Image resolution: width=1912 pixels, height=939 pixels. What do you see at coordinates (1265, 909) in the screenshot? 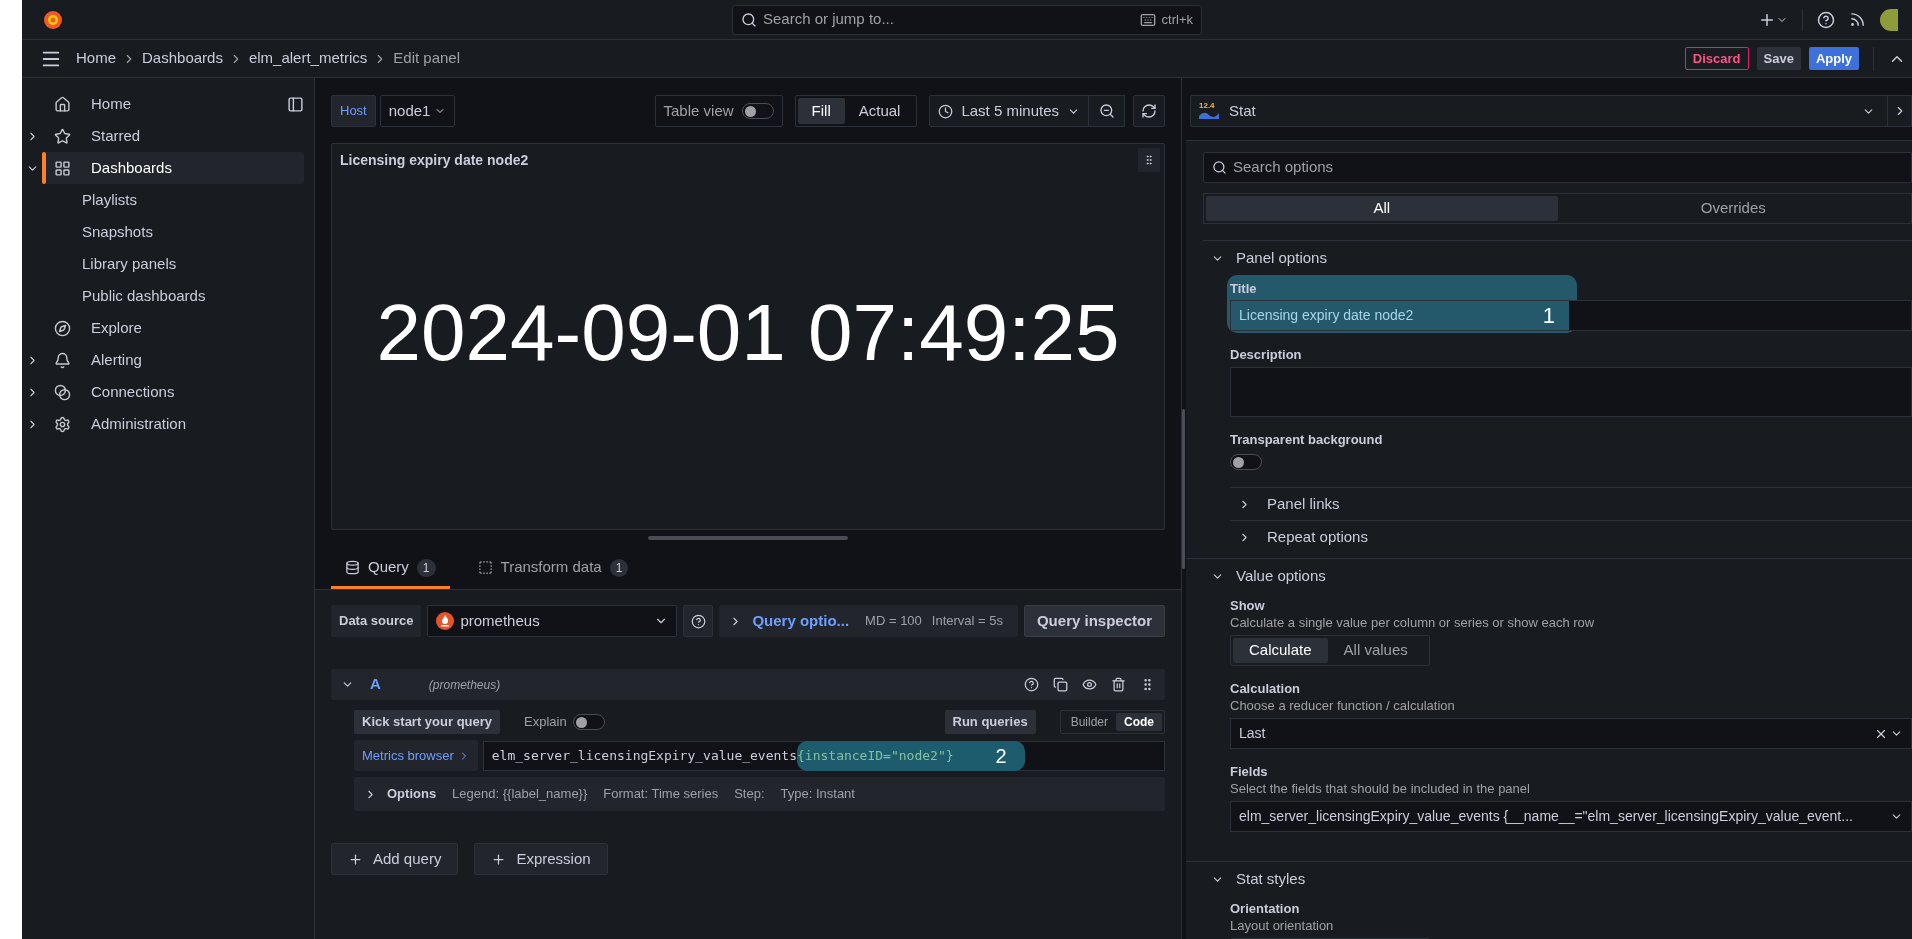
I see `field-label: Orientation` at bounding box center [1265, 909].